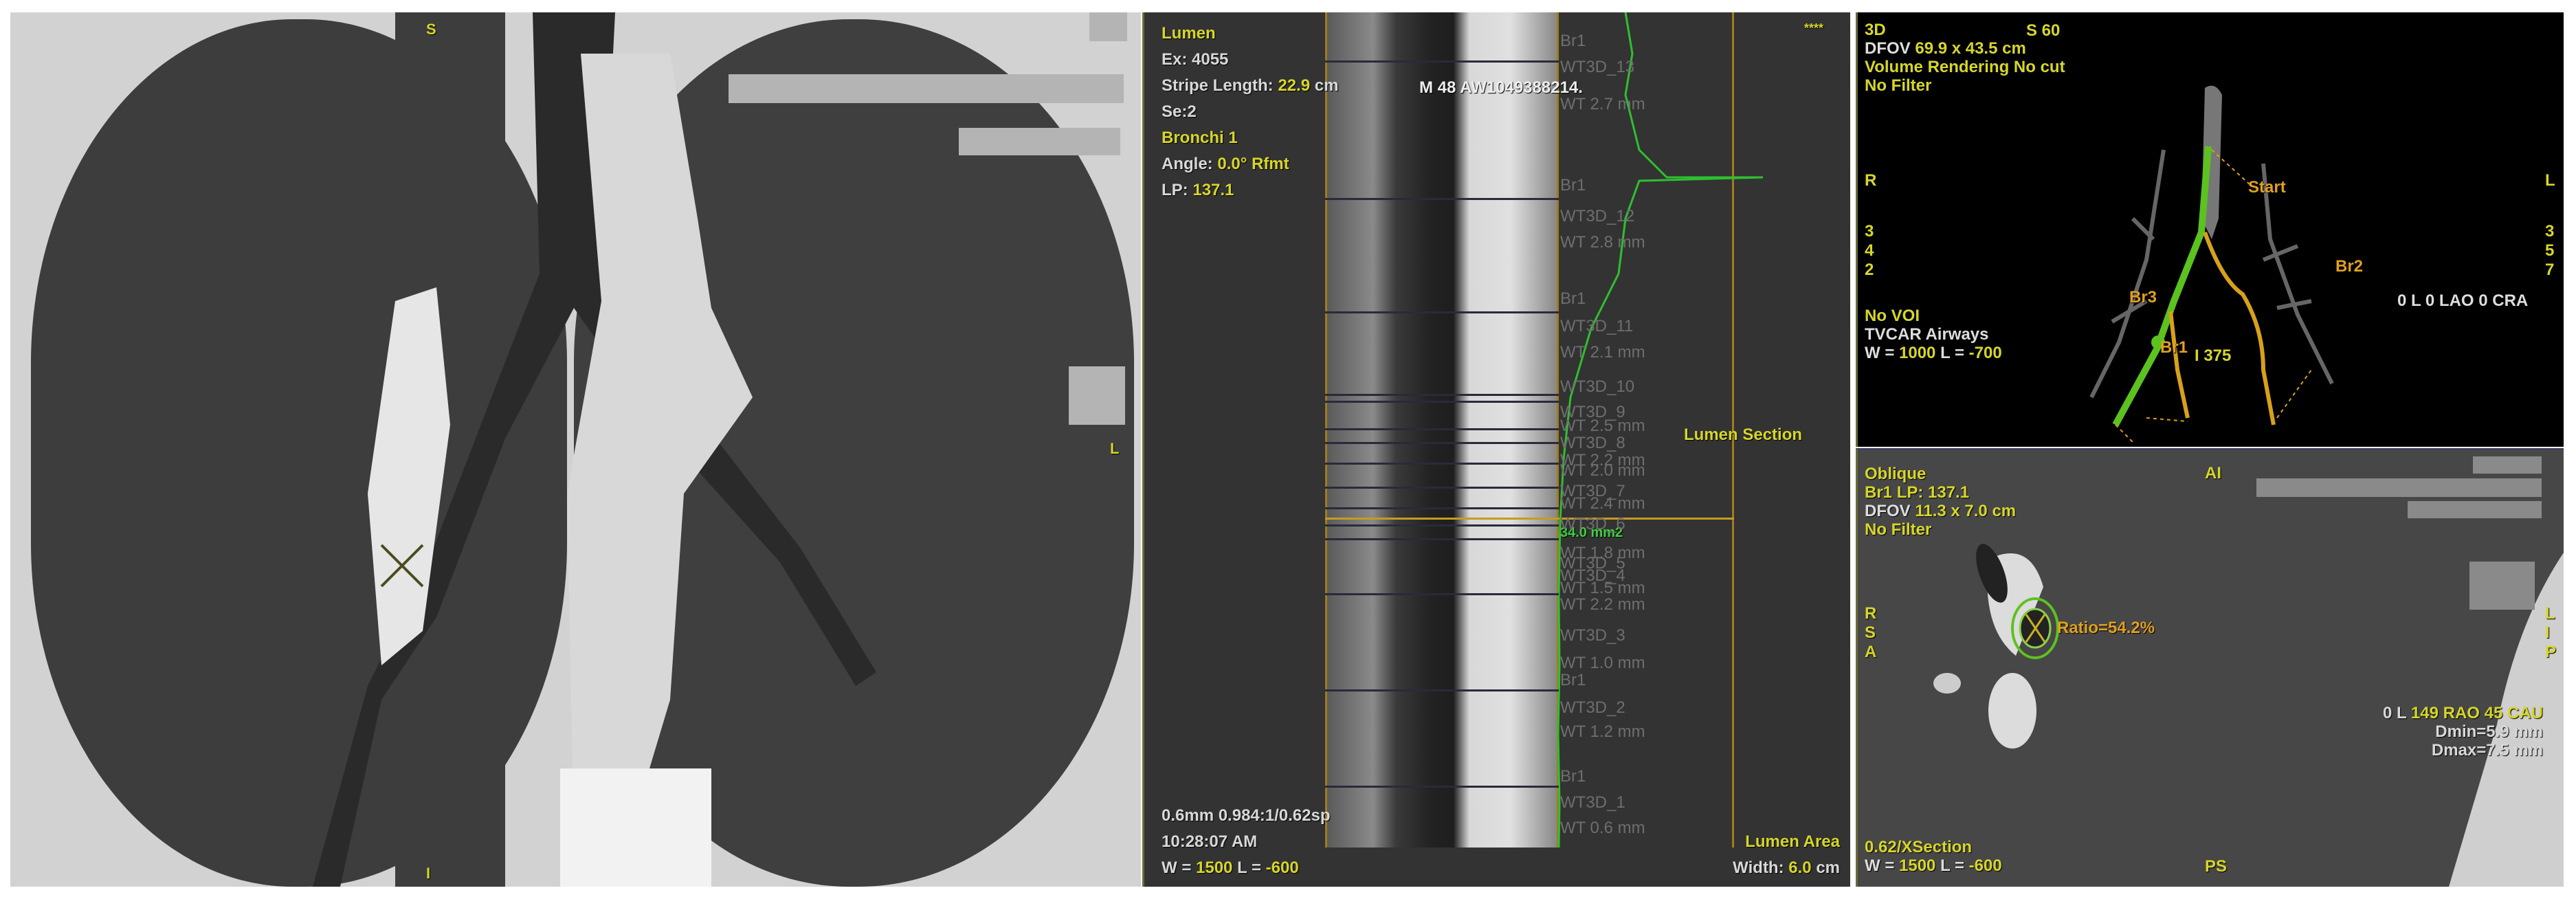 The width and height of the screenshot is (2576, 897). Describe the element at coordinates (2106, 628) in the screenshot. I see `ratio-label: Ratio=54.2%` at that location.